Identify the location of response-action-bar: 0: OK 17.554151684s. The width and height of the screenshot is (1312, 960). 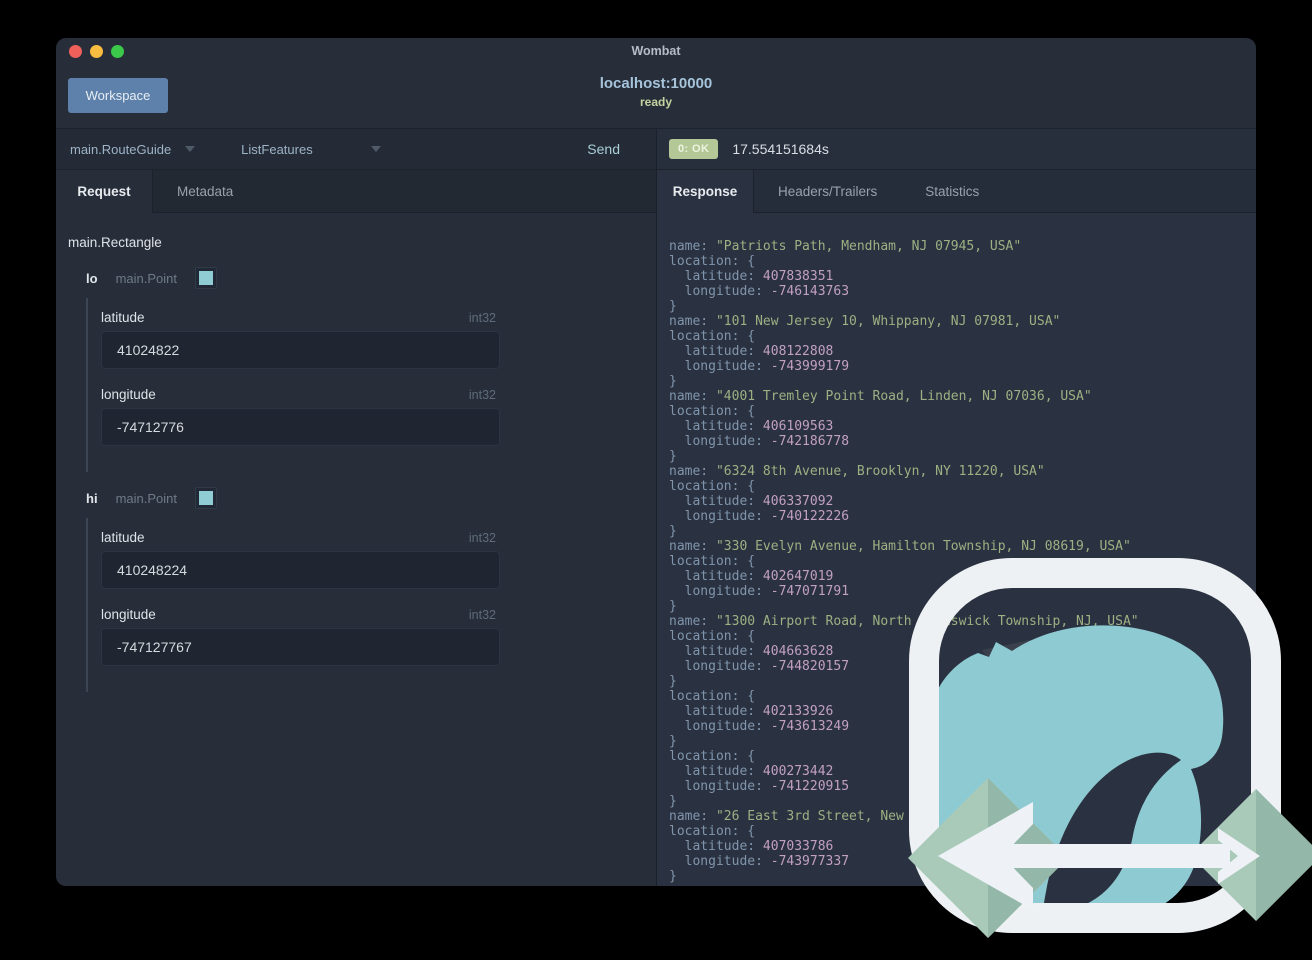
(956, 149).